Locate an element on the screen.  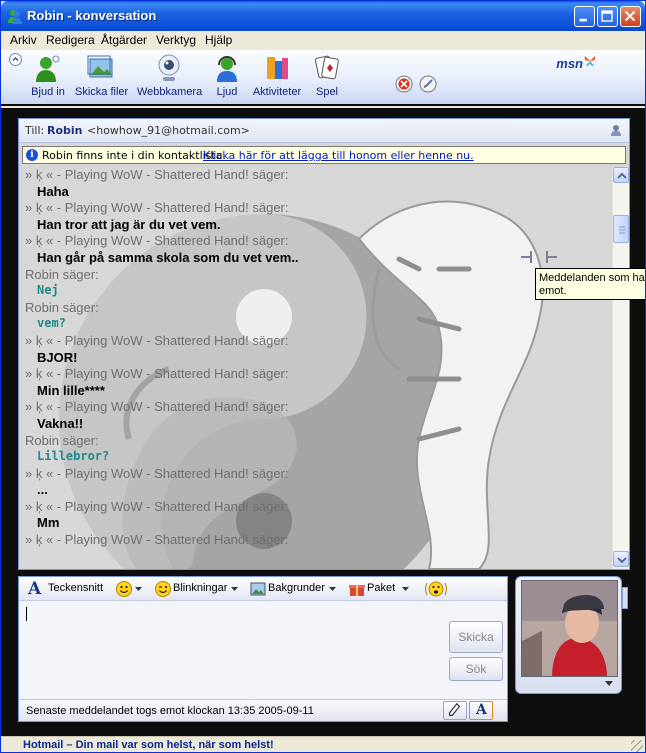
contact-display-picture is located at coordinates (569, 628).